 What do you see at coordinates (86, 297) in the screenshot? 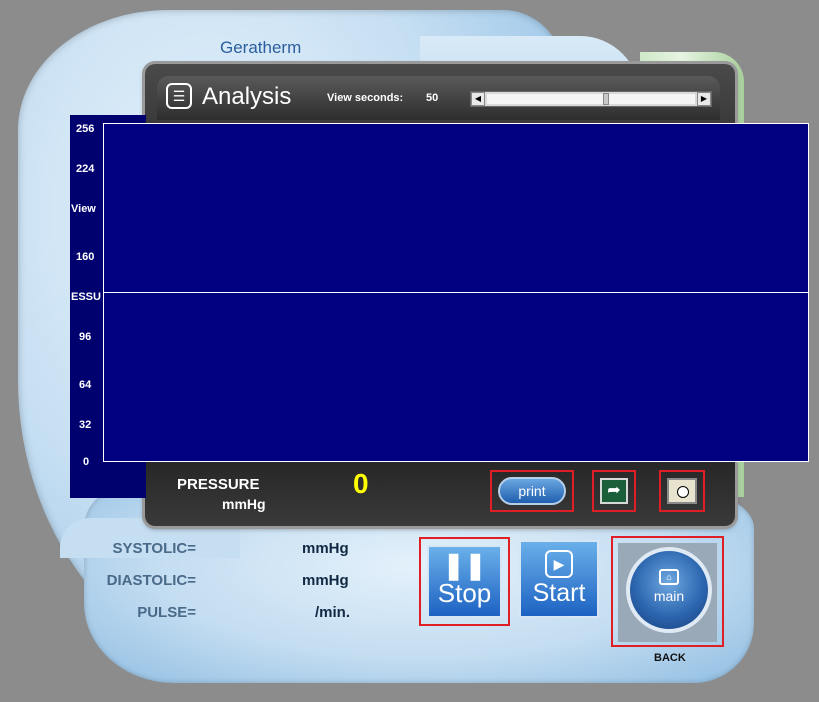
I see `y-axis-label-partial: ESSU` at bounding box center [86, 297].